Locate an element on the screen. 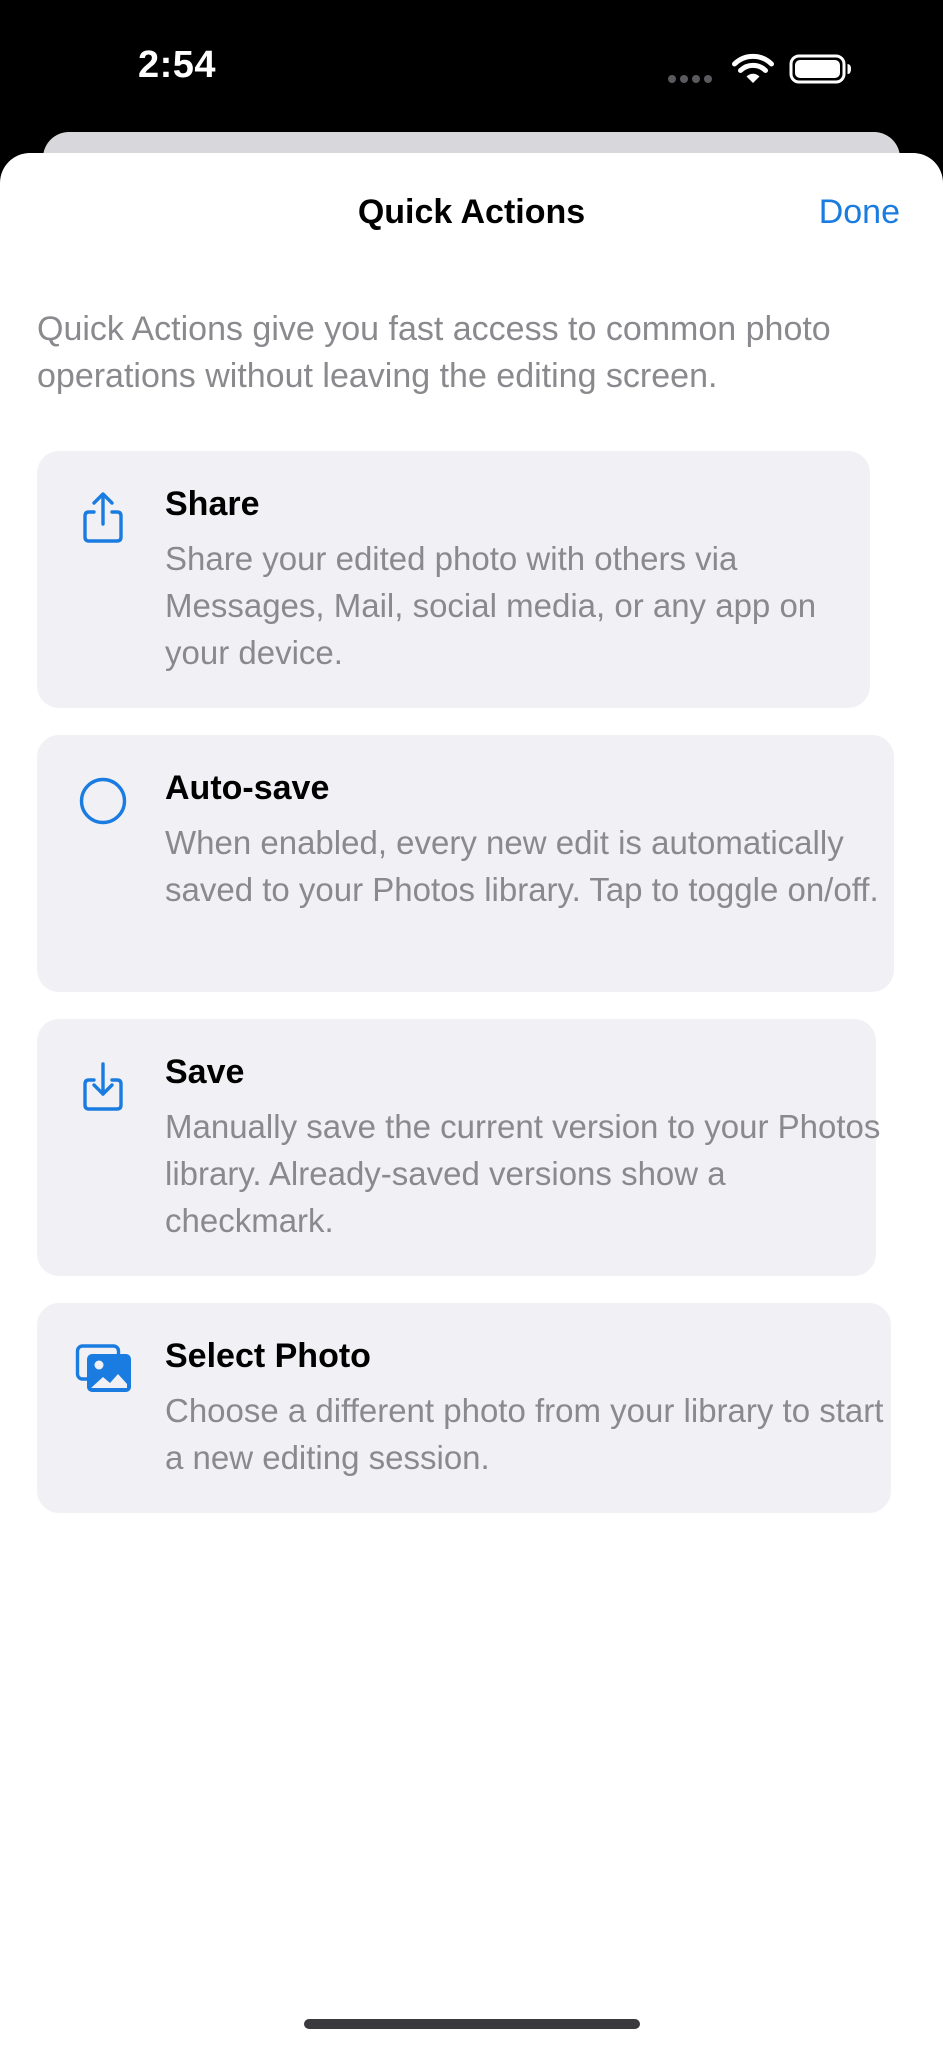 The height and width of the screenshot is (2048, 943). cellular-signal-icon is located at coordinates (691, 79).